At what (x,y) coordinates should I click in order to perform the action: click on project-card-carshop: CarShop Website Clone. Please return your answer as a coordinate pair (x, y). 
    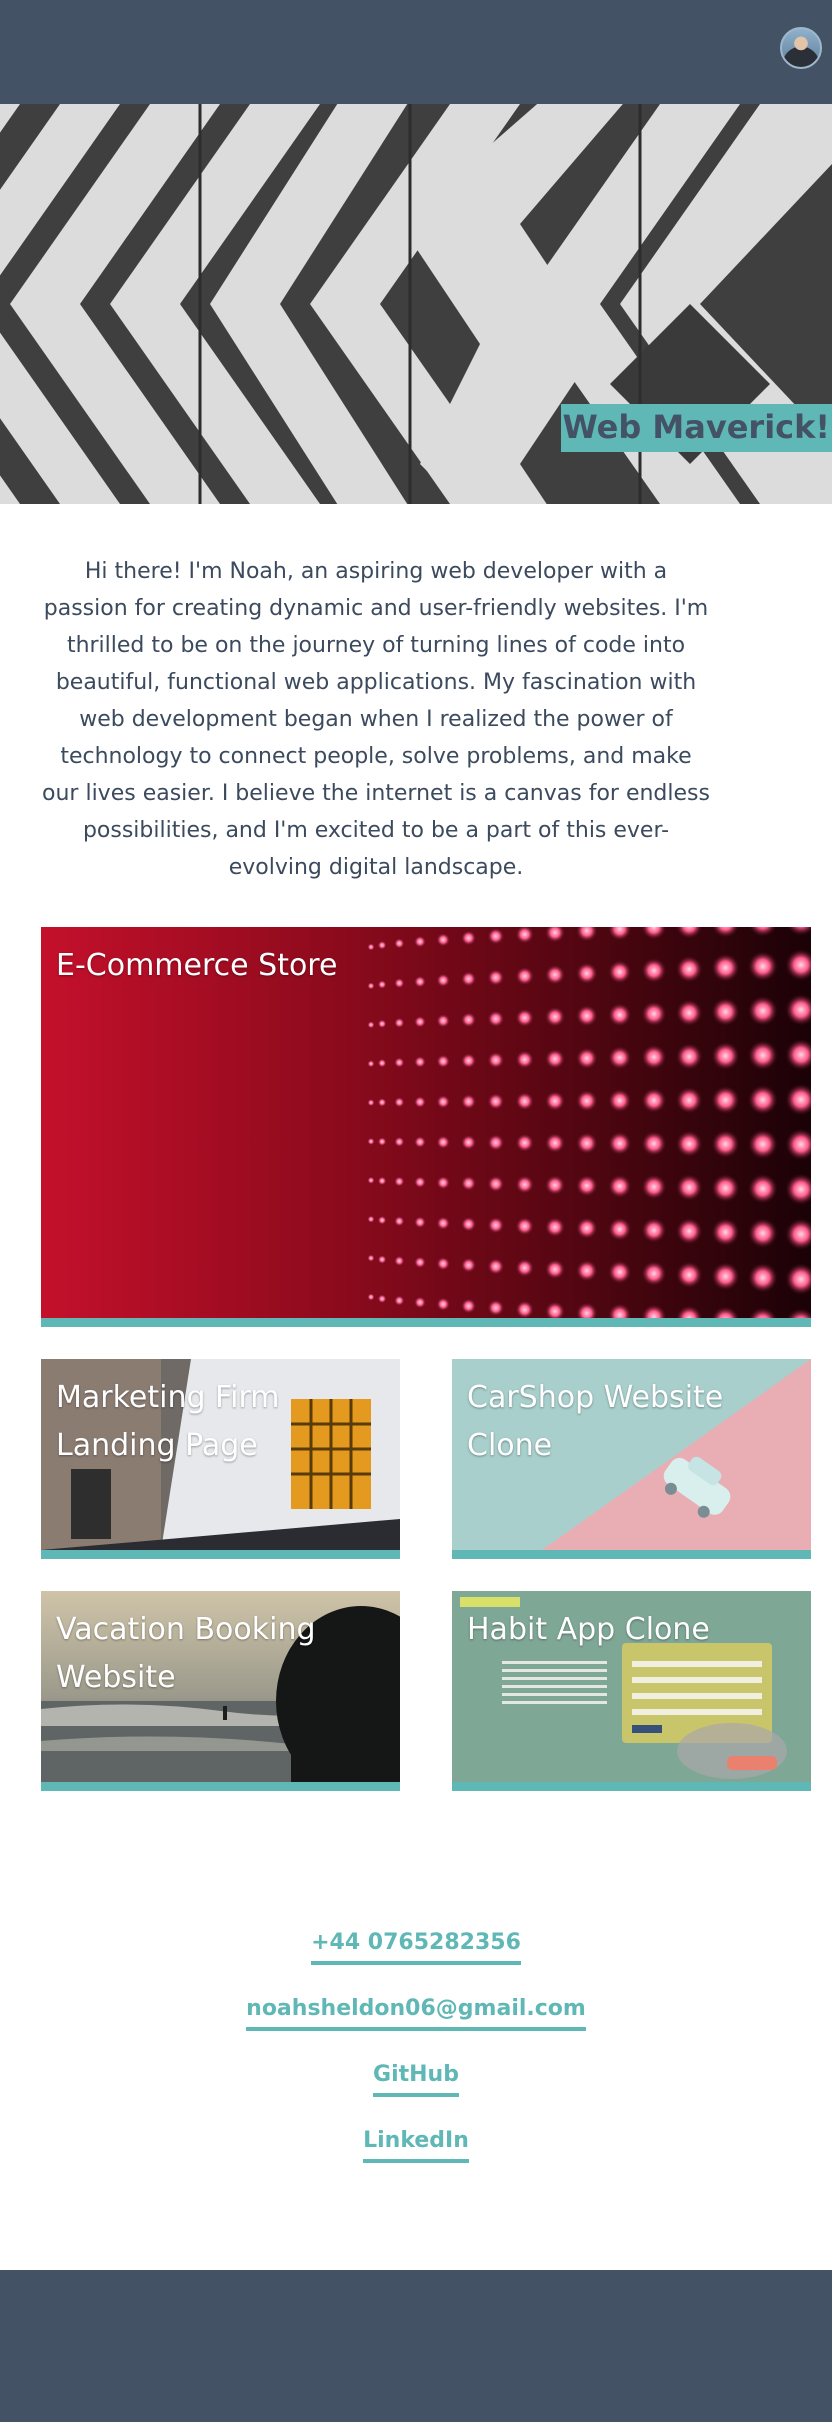
    Looking at the image, I should click on (631, 1459).